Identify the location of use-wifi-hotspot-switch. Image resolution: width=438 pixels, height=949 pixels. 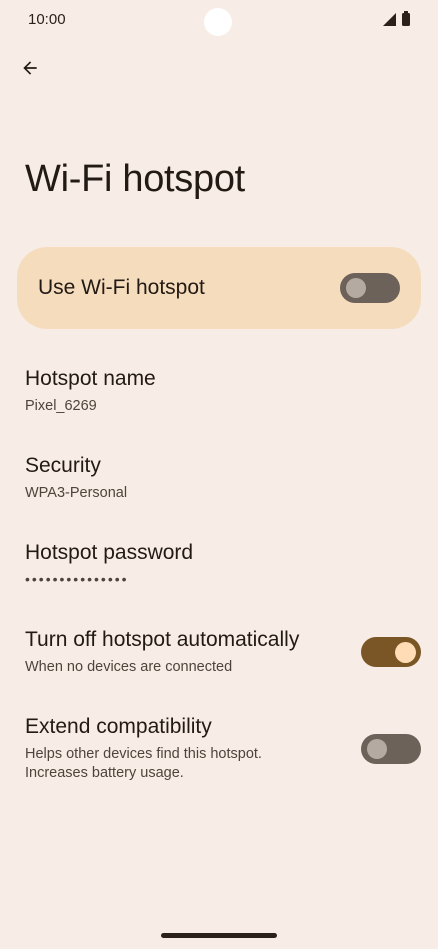
(370, 288).